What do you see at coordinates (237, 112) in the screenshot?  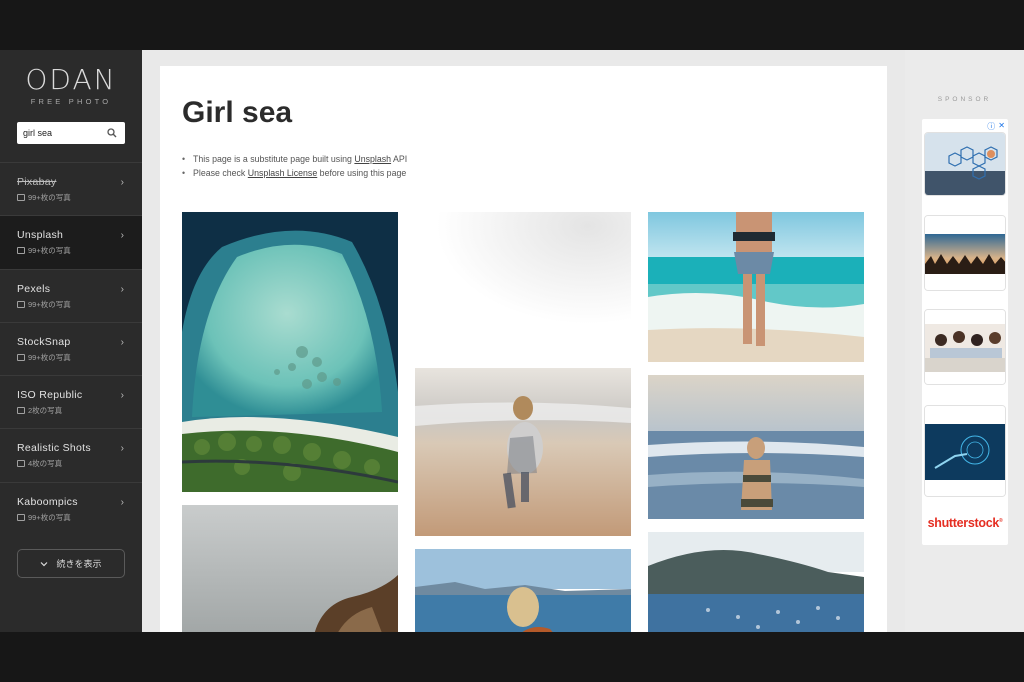 I see `page-title: Girl sea` at bounding box center [237, 112].